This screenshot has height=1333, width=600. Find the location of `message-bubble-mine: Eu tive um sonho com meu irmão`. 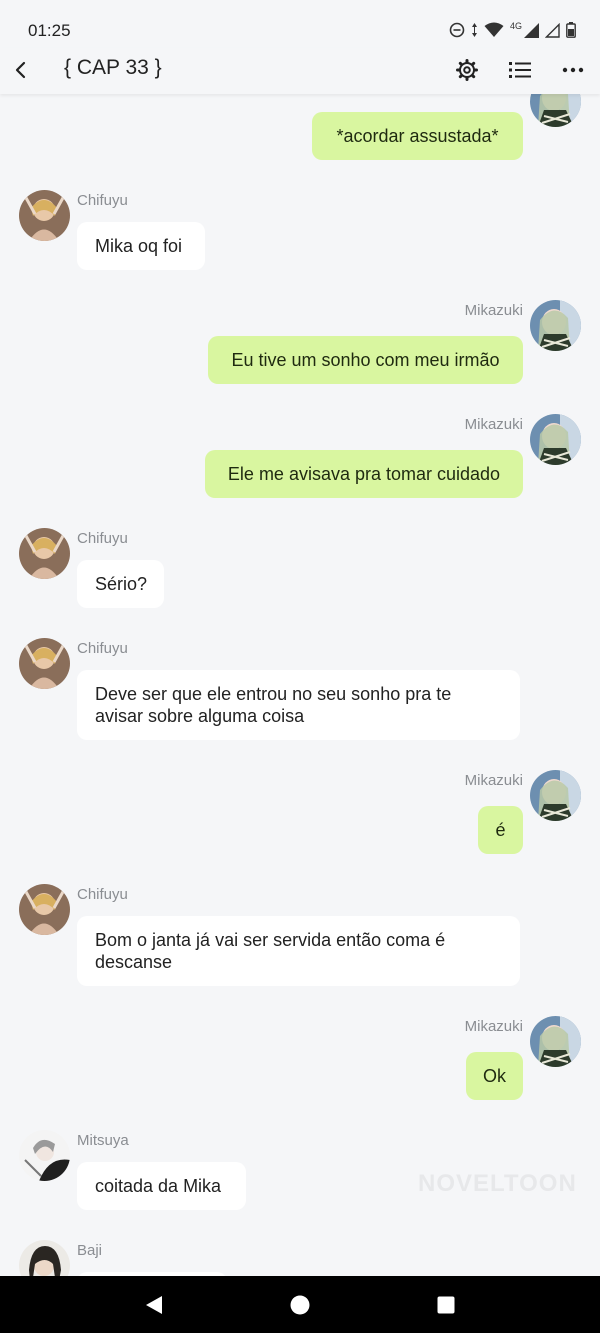

message-bubble-mine: Eu tive um sonho com meu irmão is located at coordinates (365, 360).